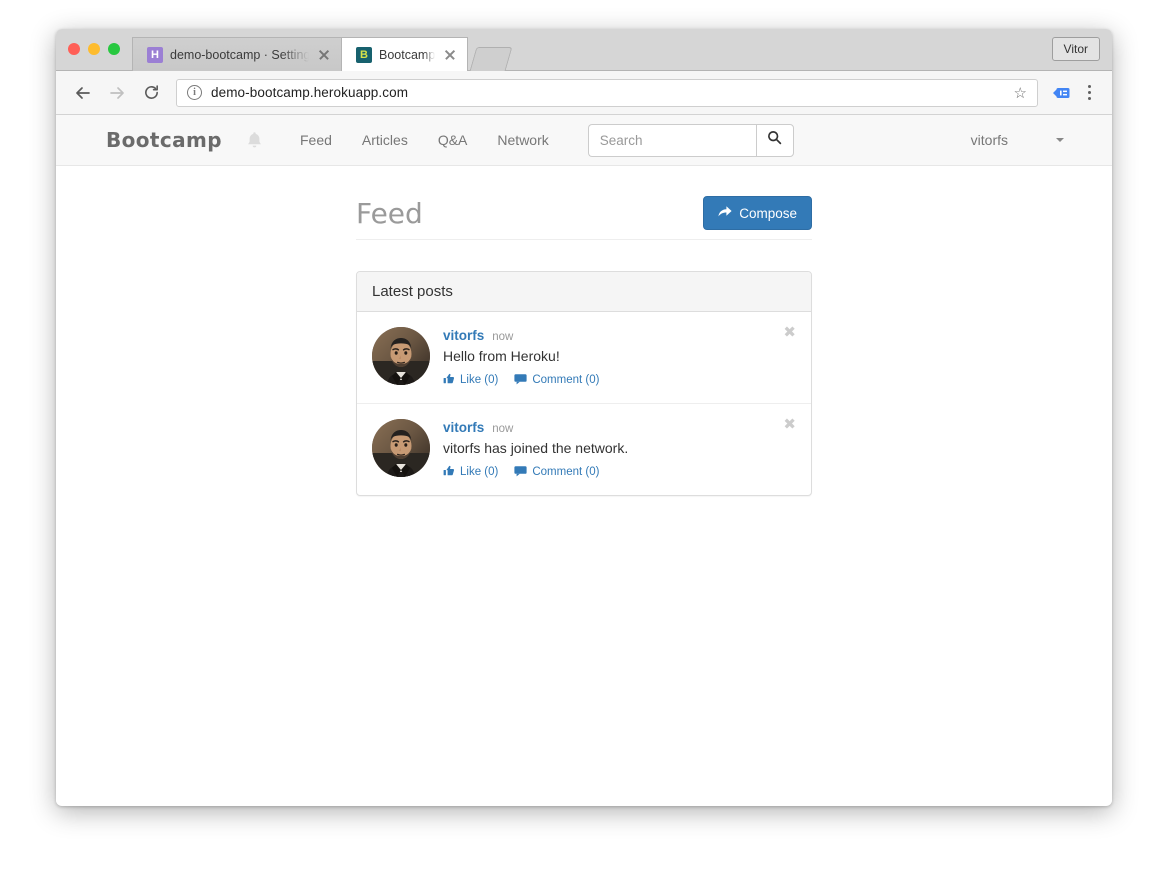 Image resolution: width=1168 pixels, height=885 pixels. What do you see at coordinates (389, 214) in the screenshot?
I see `page-title: Feed` at bounding box center [389, 214].